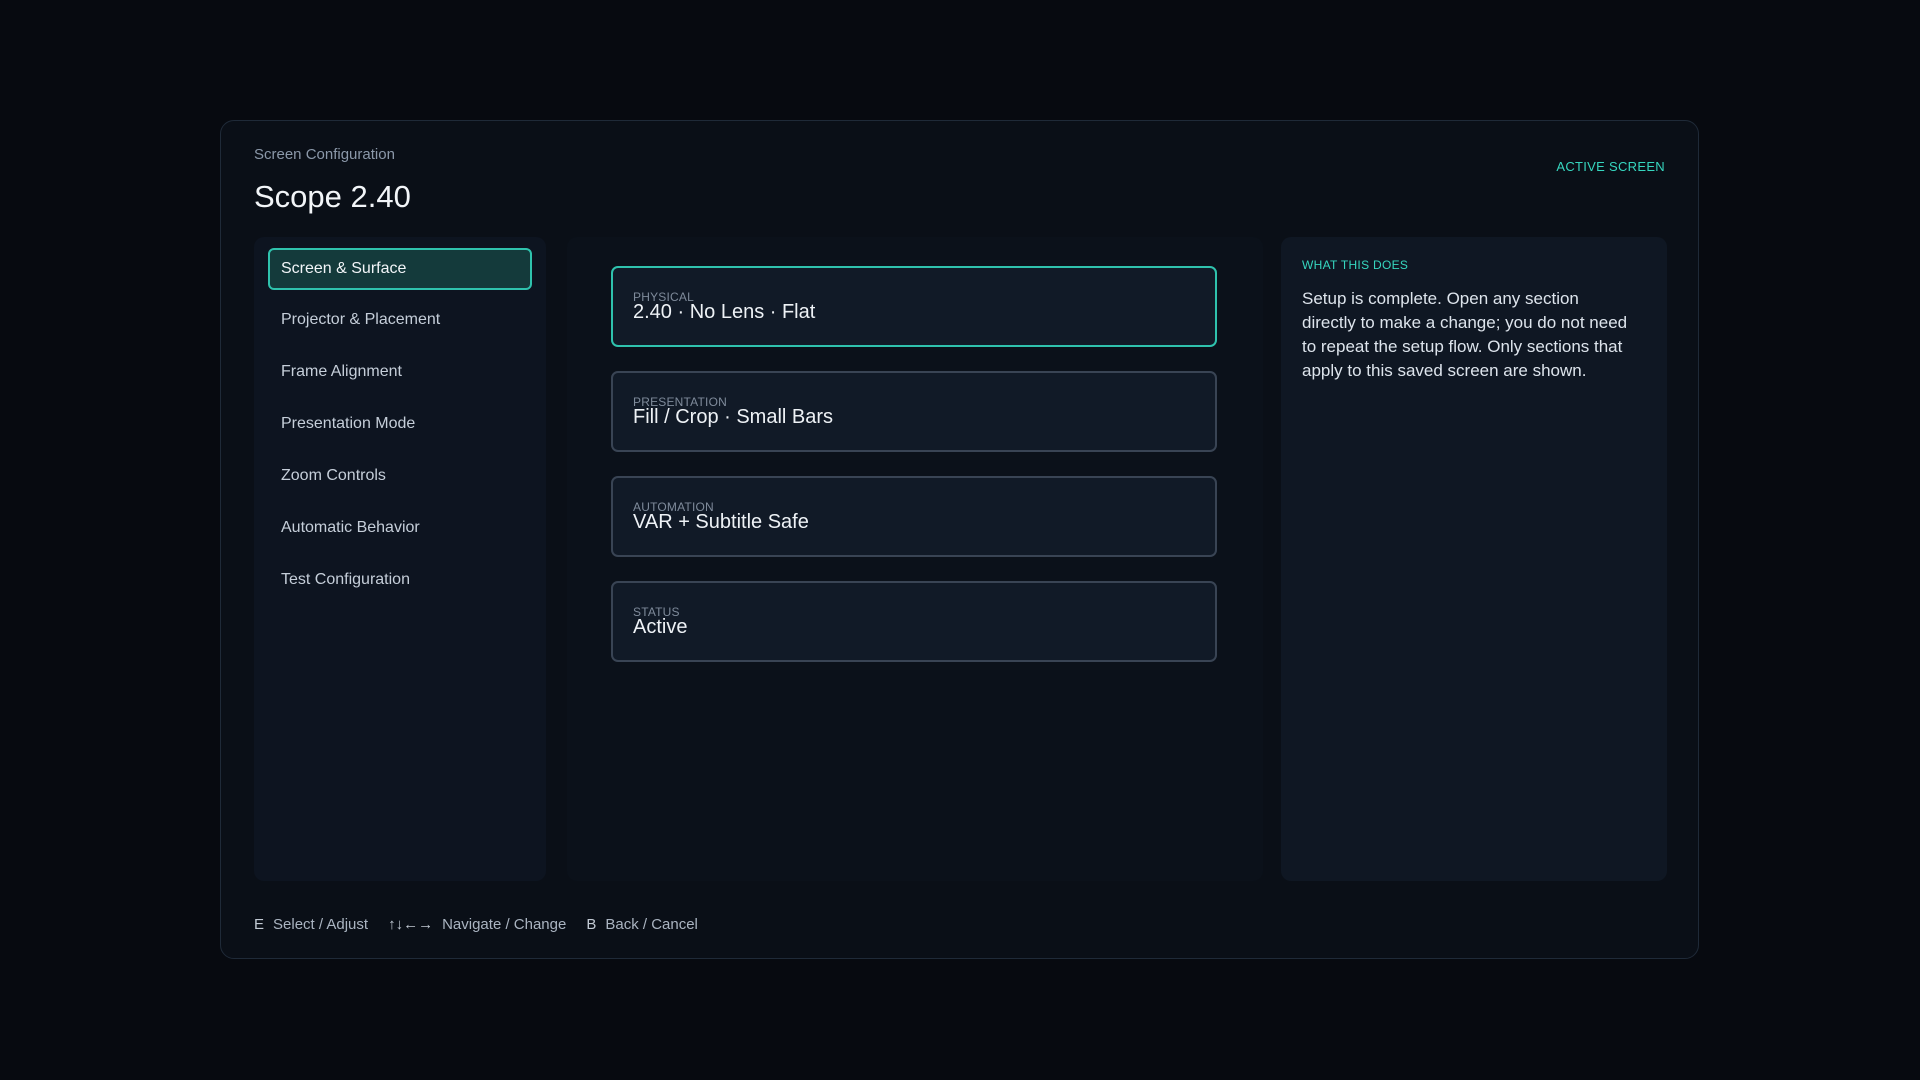 This screenshot has width=1920, height=1080. Describe the element at coordinates (1610, 166) in the screenshot. I see `status-badge: ACTIVE SCREEN` at that location.